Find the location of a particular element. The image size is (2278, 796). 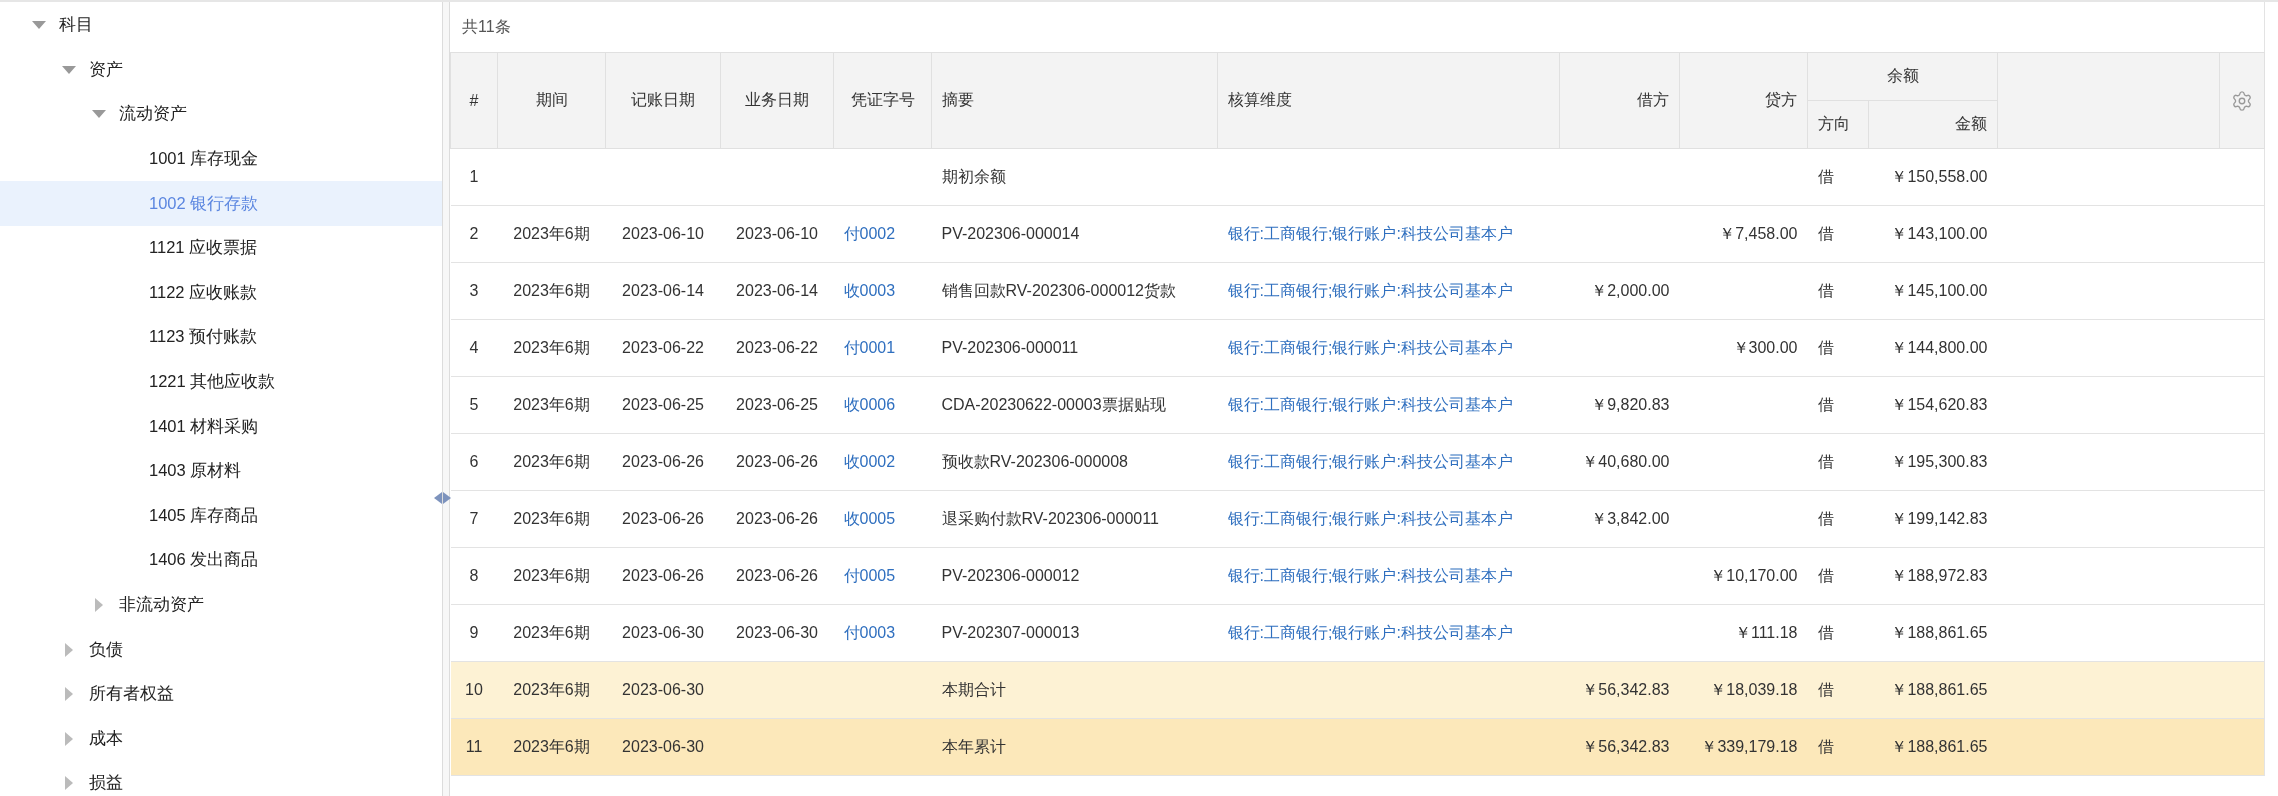

summary-cell: 本年累计 is located at coordinates (973, 746).